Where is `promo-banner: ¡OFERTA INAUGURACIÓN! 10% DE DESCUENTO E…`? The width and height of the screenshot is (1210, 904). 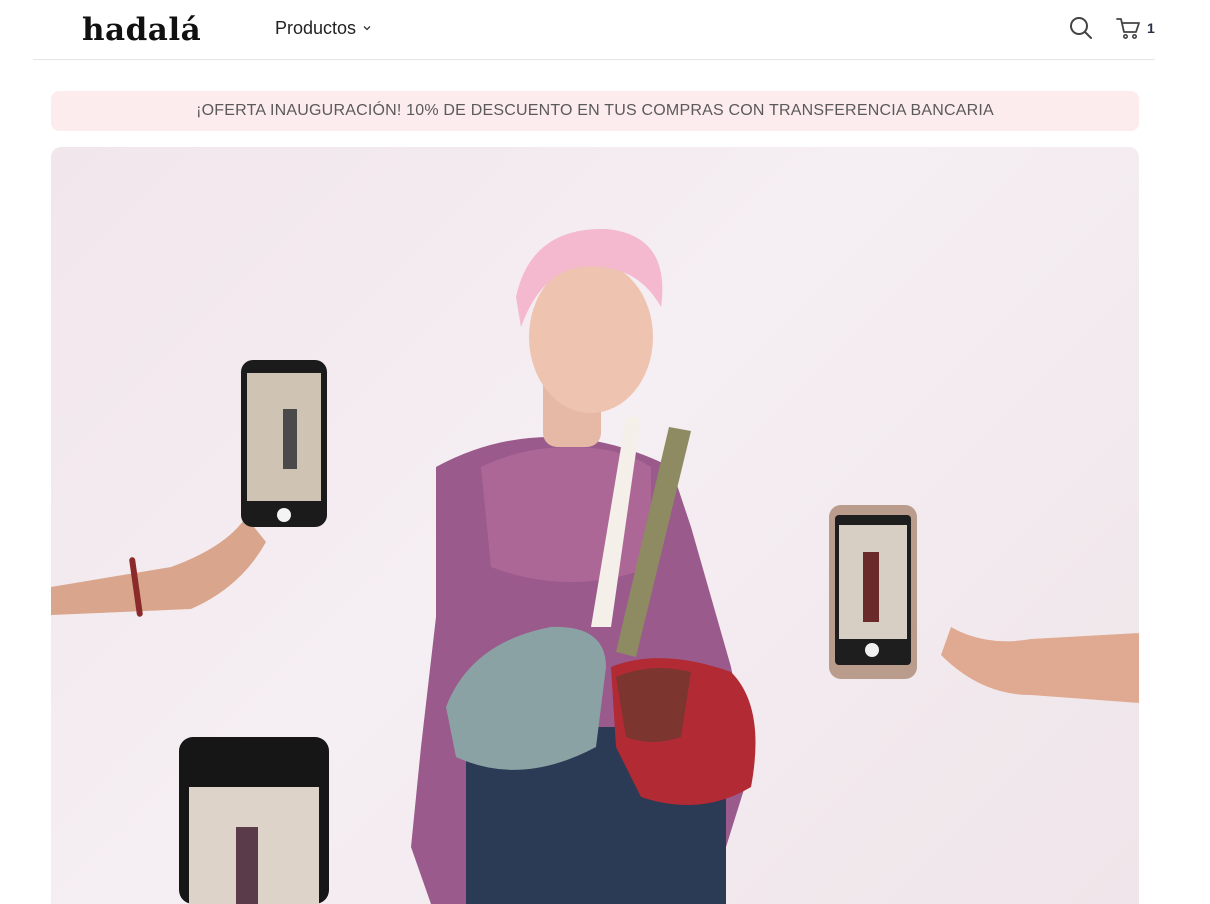 promo-banner: ¡OFERTA INAUGURACIÓN! 10% DE DESCUENTO E… is located at coordinates (595, 111).